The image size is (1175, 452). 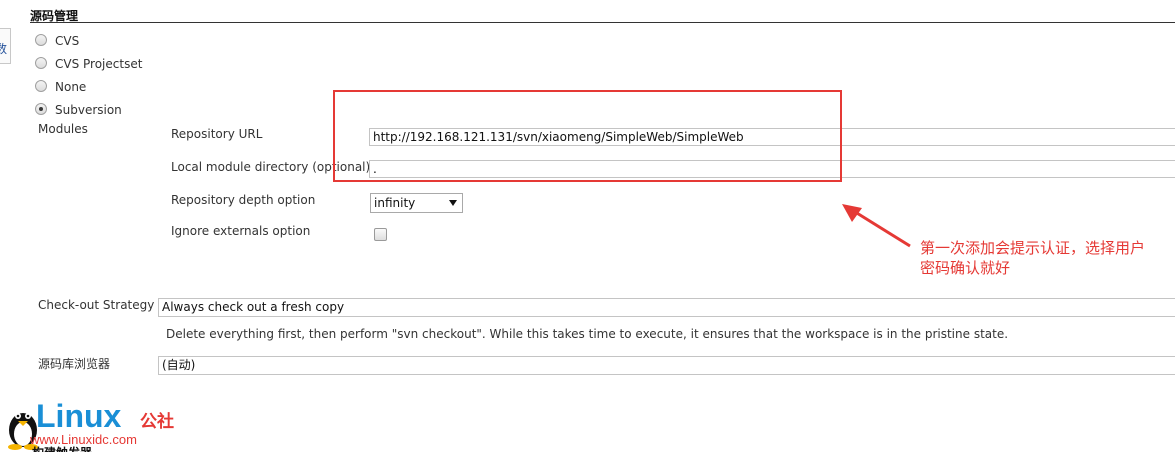 What do you see at coordinates (157, 421) in the screenshot?
I see `watermark-brand-suffix: 公社` at bounding box center [157, 421].